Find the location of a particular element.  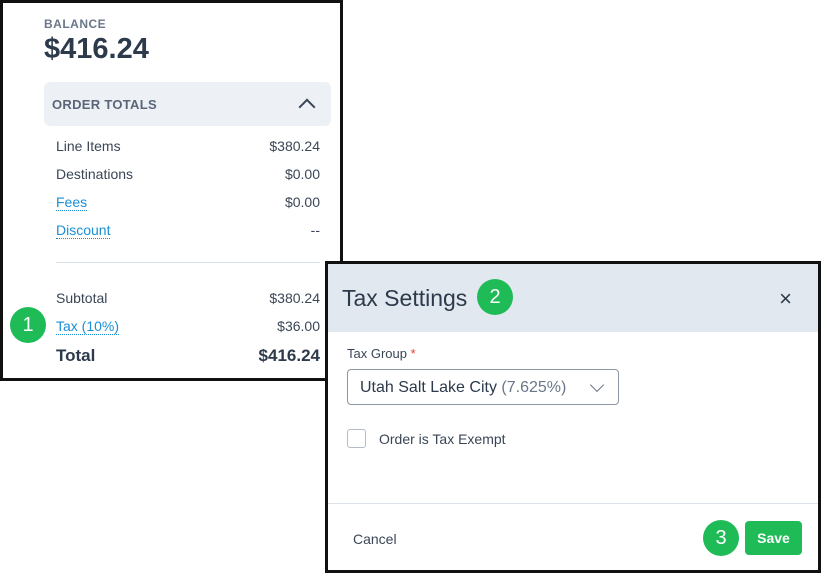

tax-group-name: Utah Salt Lake City is located at coordinates (428, 387).